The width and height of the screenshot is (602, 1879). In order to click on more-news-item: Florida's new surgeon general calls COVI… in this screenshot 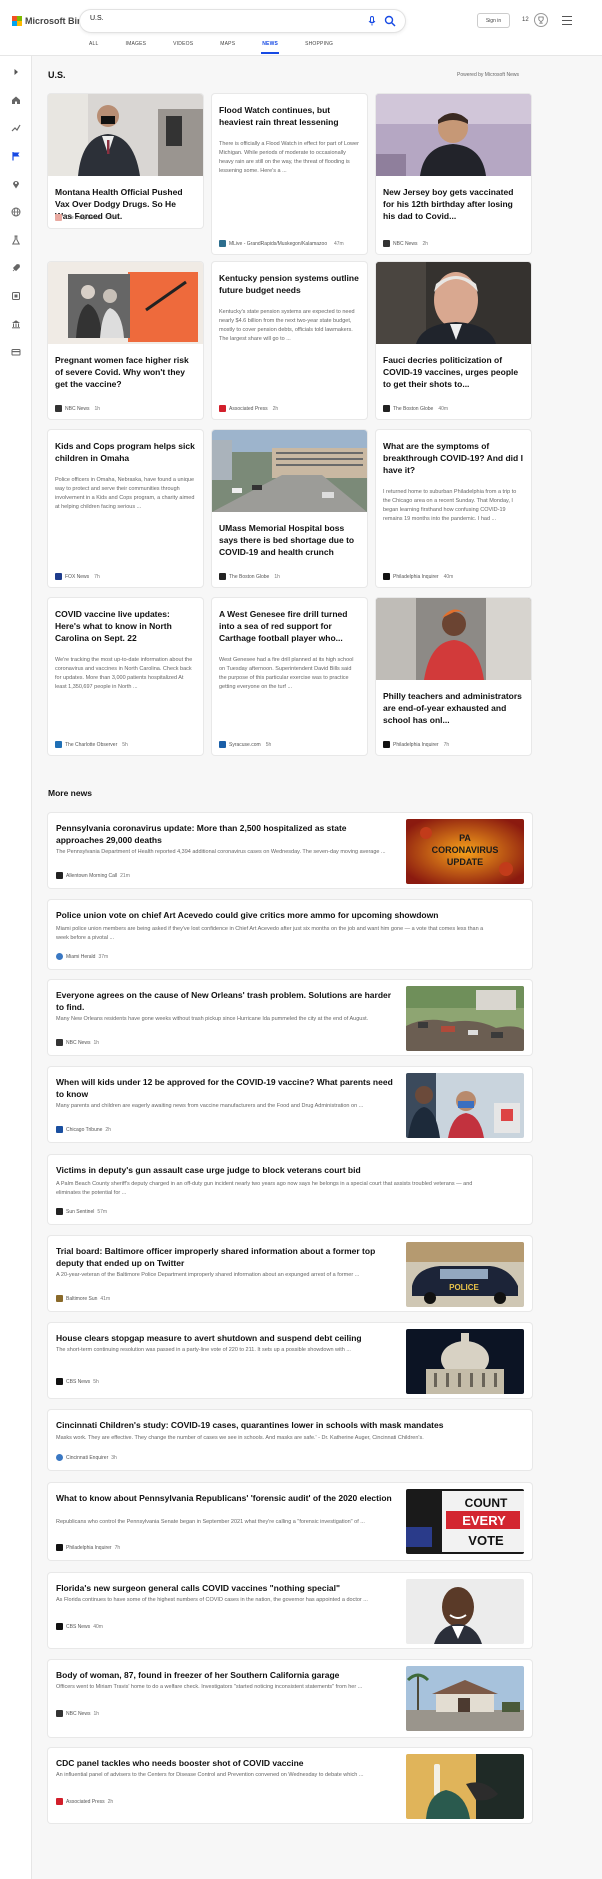, I will do `click(290, 1610)`.